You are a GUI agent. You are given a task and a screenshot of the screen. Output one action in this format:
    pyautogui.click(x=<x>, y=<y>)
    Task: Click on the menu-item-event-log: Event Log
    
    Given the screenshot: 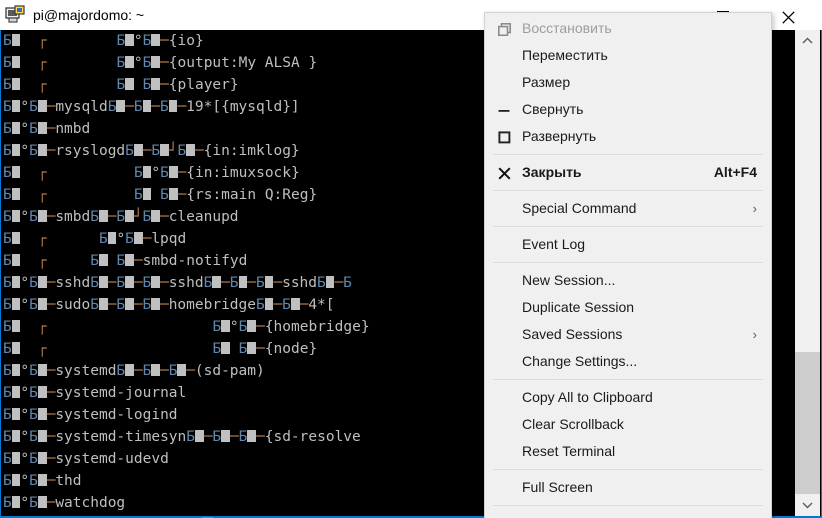 What is the action you would take?
    pyautogui.click(x=628, y=244)
    